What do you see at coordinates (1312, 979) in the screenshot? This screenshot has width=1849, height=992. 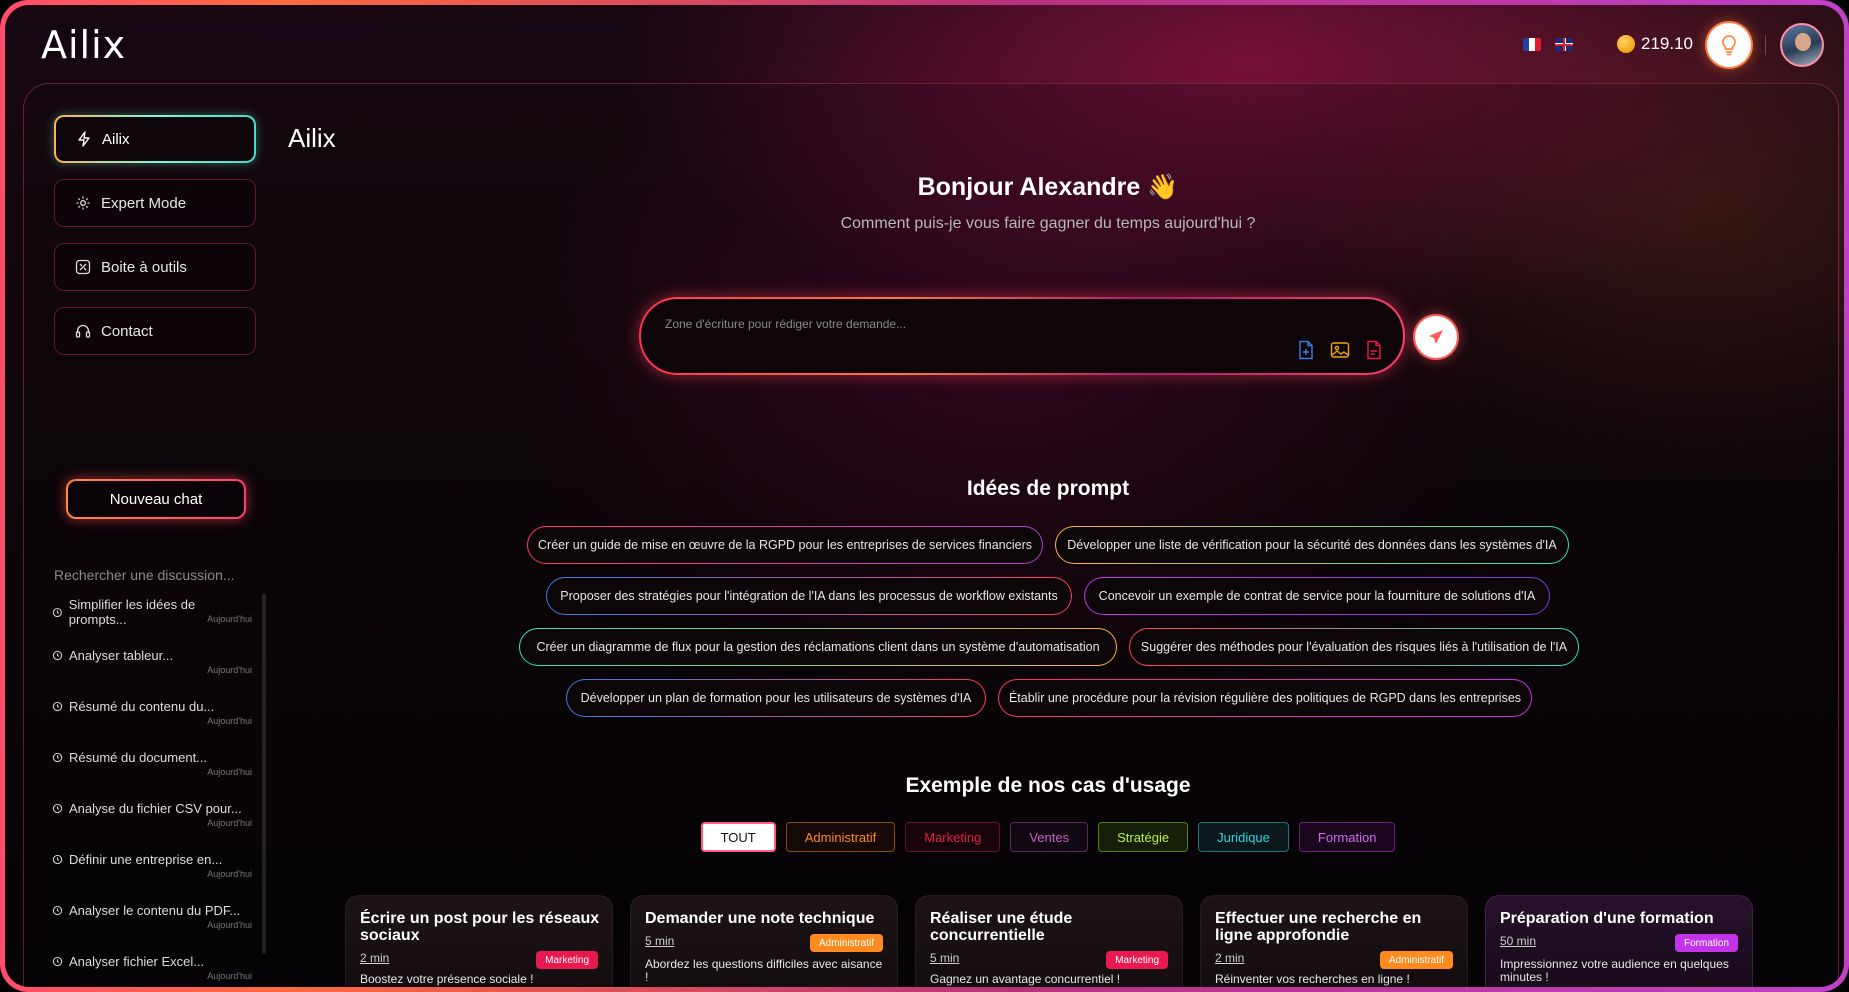 I see `card-description: Réinventer vos recherches en ligne !` at bounding box center [1312, 979].